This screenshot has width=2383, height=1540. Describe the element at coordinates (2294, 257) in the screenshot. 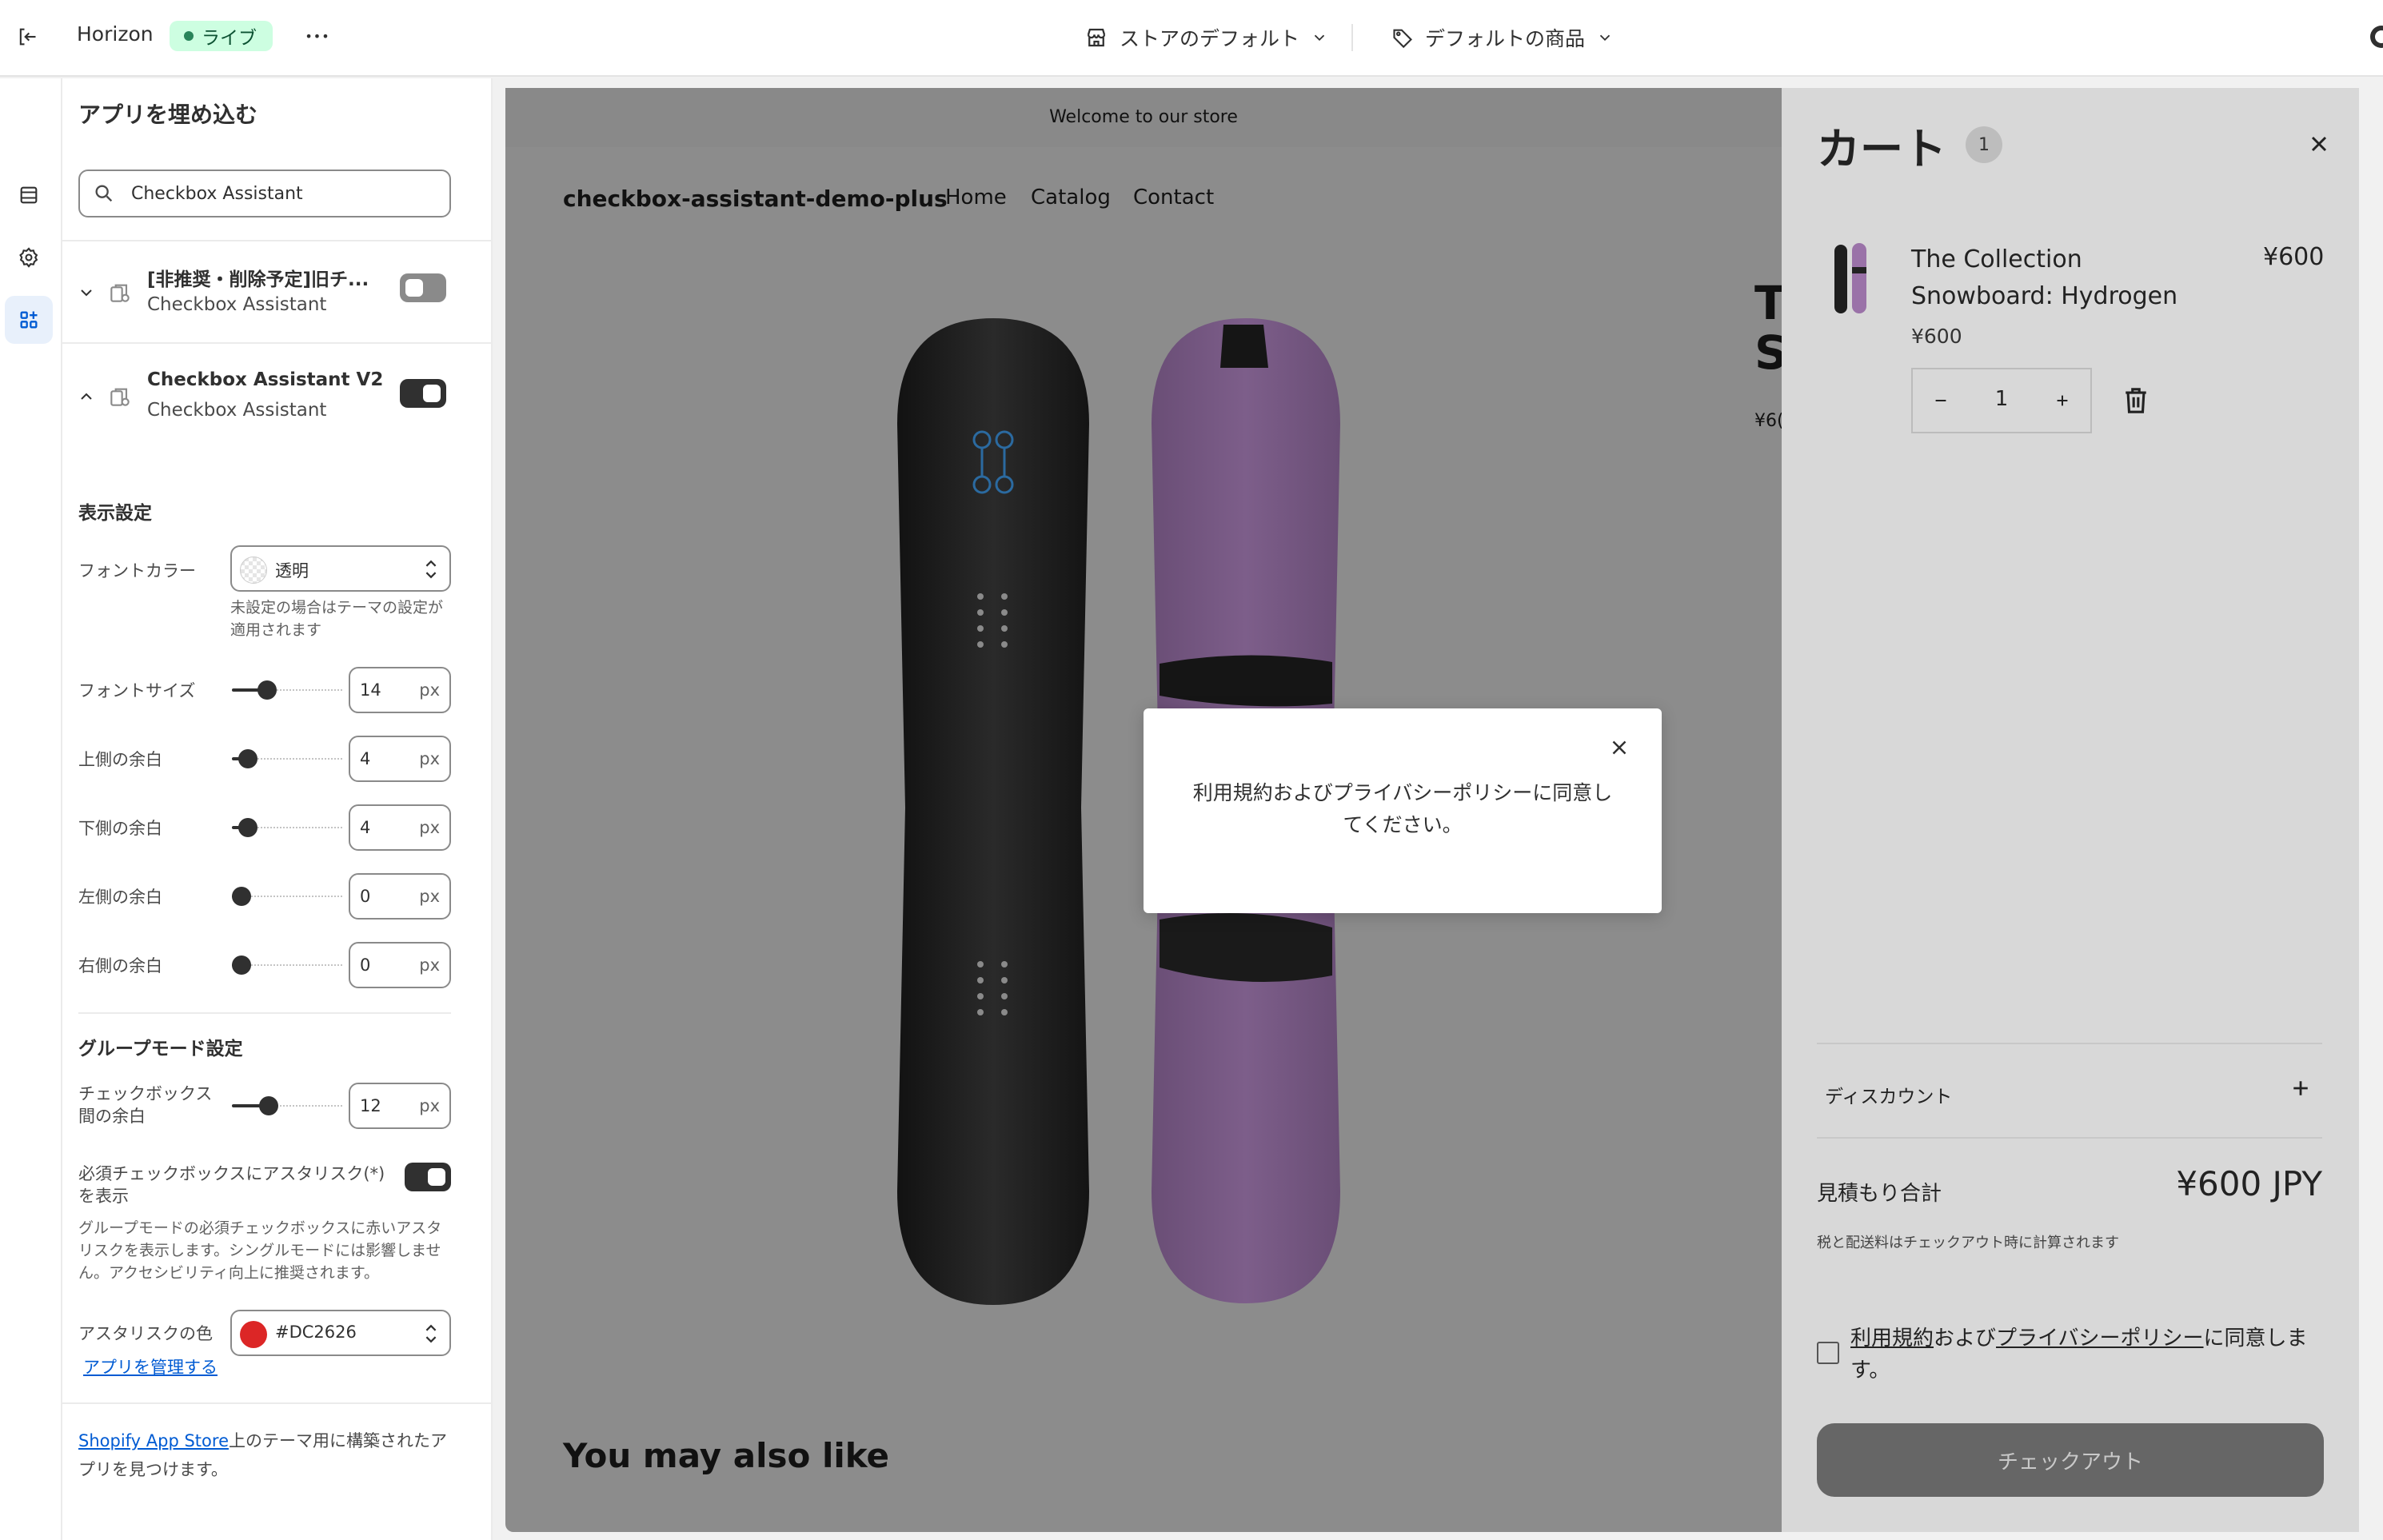

I see `cart-item-line-total: ¥600` at that location.